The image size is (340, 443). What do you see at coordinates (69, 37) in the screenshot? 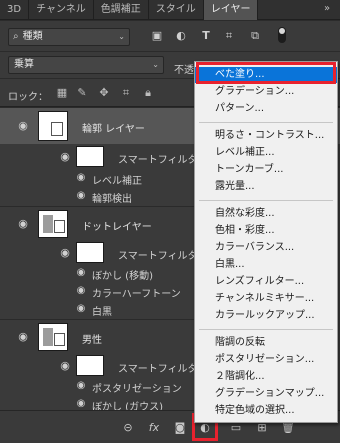
I see `filter-kind-select: ⌕ 種類 ⌄` at bounding box center [69, 37].